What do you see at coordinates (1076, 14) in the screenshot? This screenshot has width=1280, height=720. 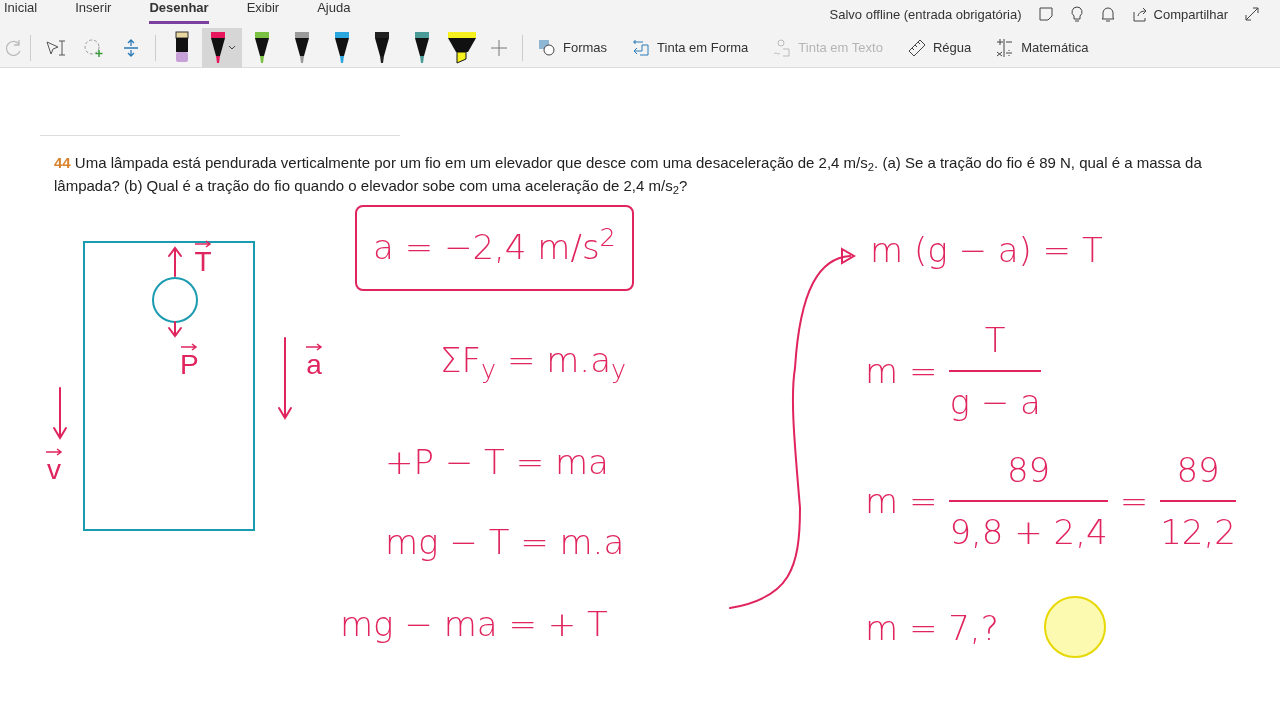 I see `lightbulb-icon` at bounding box center [1076, 14].